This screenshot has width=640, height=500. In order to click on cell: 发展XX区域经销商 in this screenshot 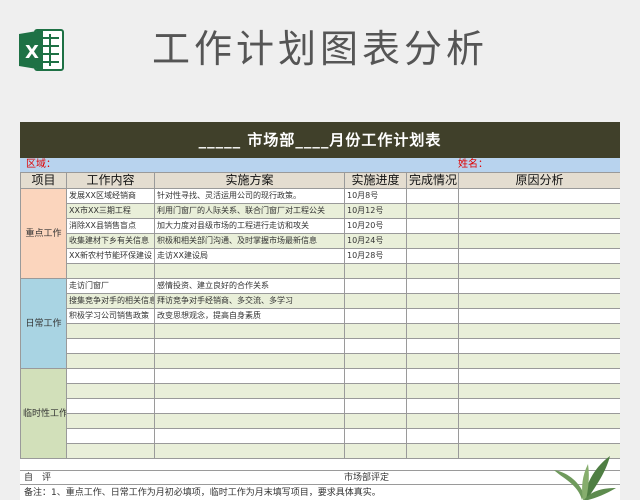, I will do `click(110, 196)`.